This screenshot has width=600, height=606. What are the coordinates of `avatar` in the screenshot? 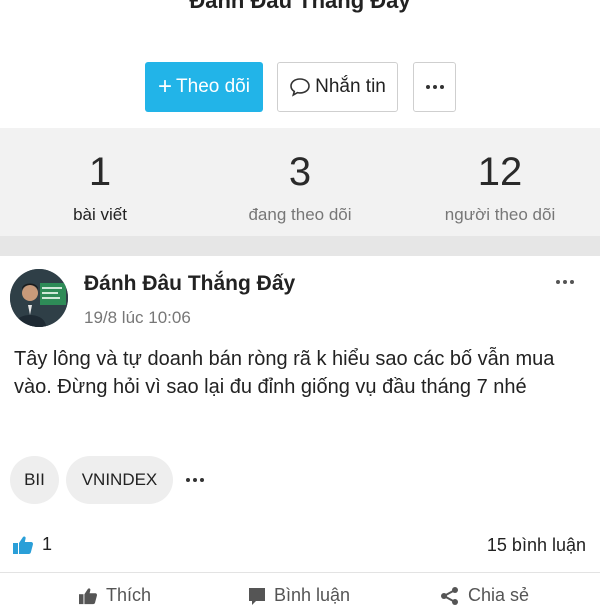 It's located at (39, 298).